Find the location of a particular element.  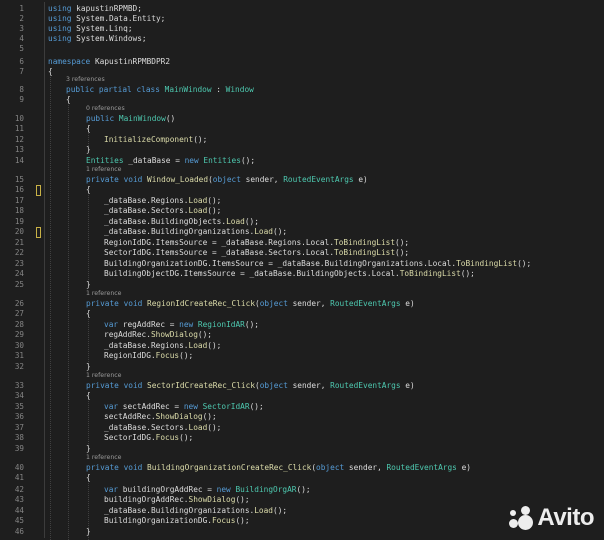

code-token: void is located at coordinates (133, 385).